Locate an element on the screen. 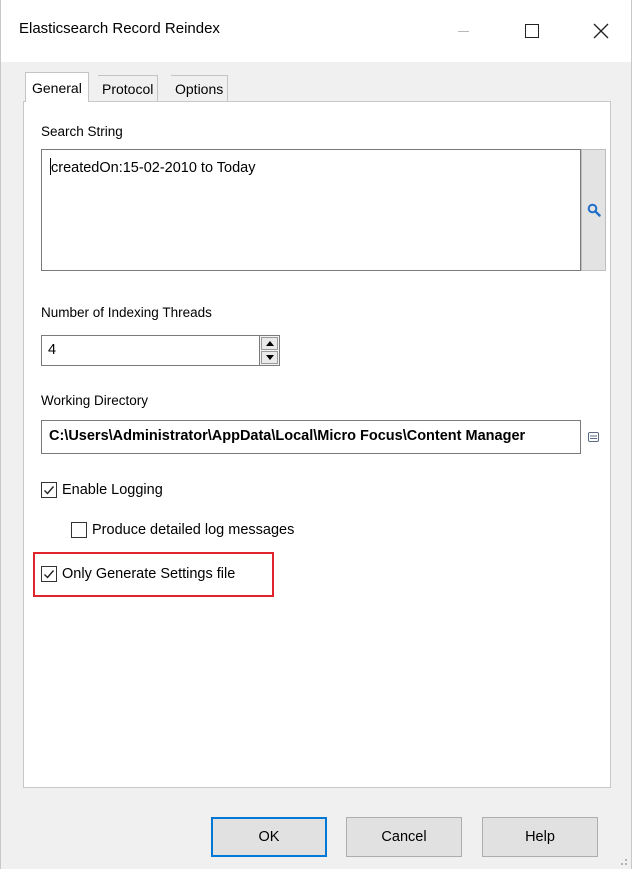  tab-protocol: Protocol is located at coordinates (128, 88).